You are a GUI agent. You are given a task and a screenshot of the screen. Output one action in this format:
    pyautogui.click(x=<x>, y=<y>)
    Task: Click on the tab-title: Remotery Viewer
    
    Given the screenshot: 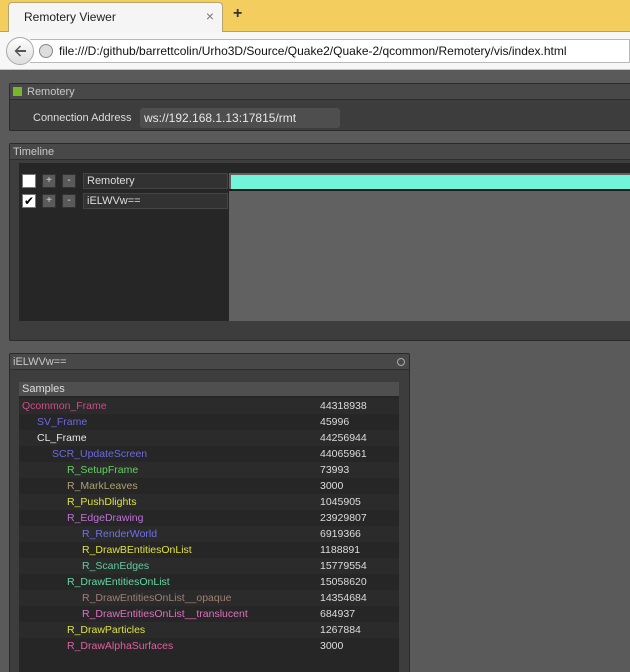 What is the action you would take?
    pyautogui.click(x=70, y=17)
    